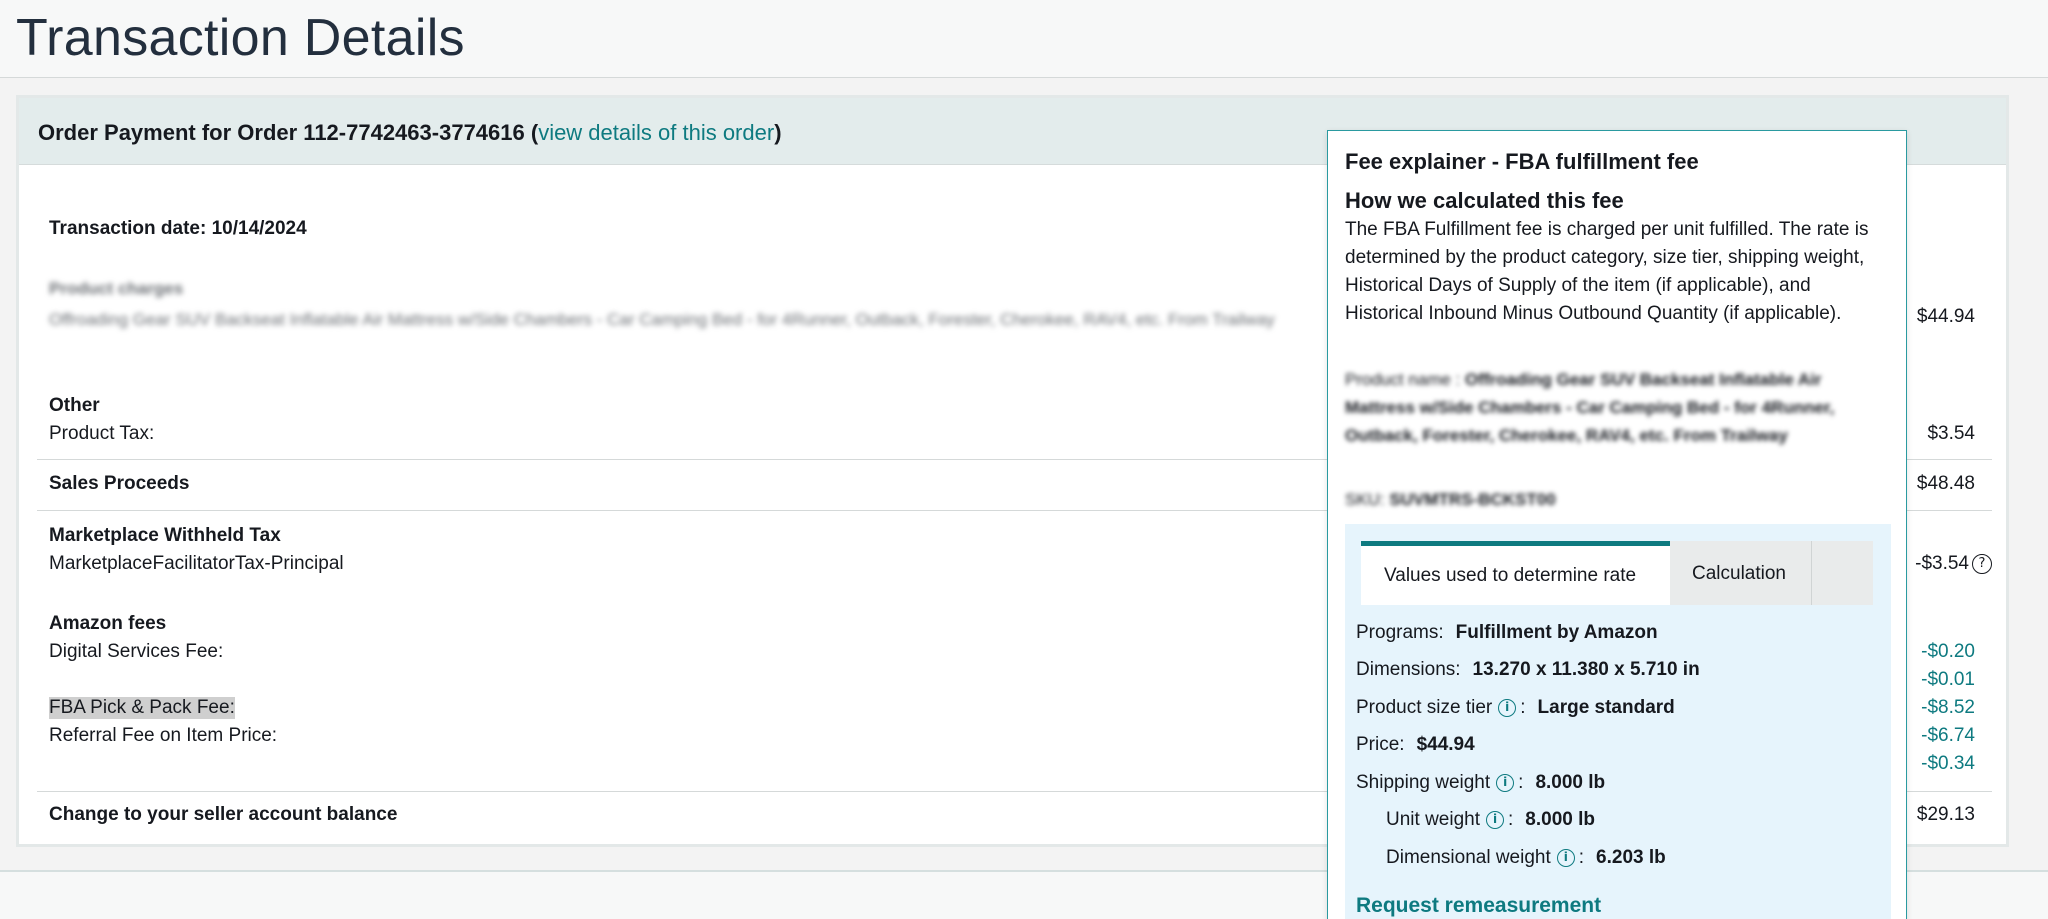 This screenshot has height=919, width=2048. What do you see at coordinates (1948, 735) in the screenshot?
I see `fee-amount: -$6.74` at bounding box center [1948, 735].